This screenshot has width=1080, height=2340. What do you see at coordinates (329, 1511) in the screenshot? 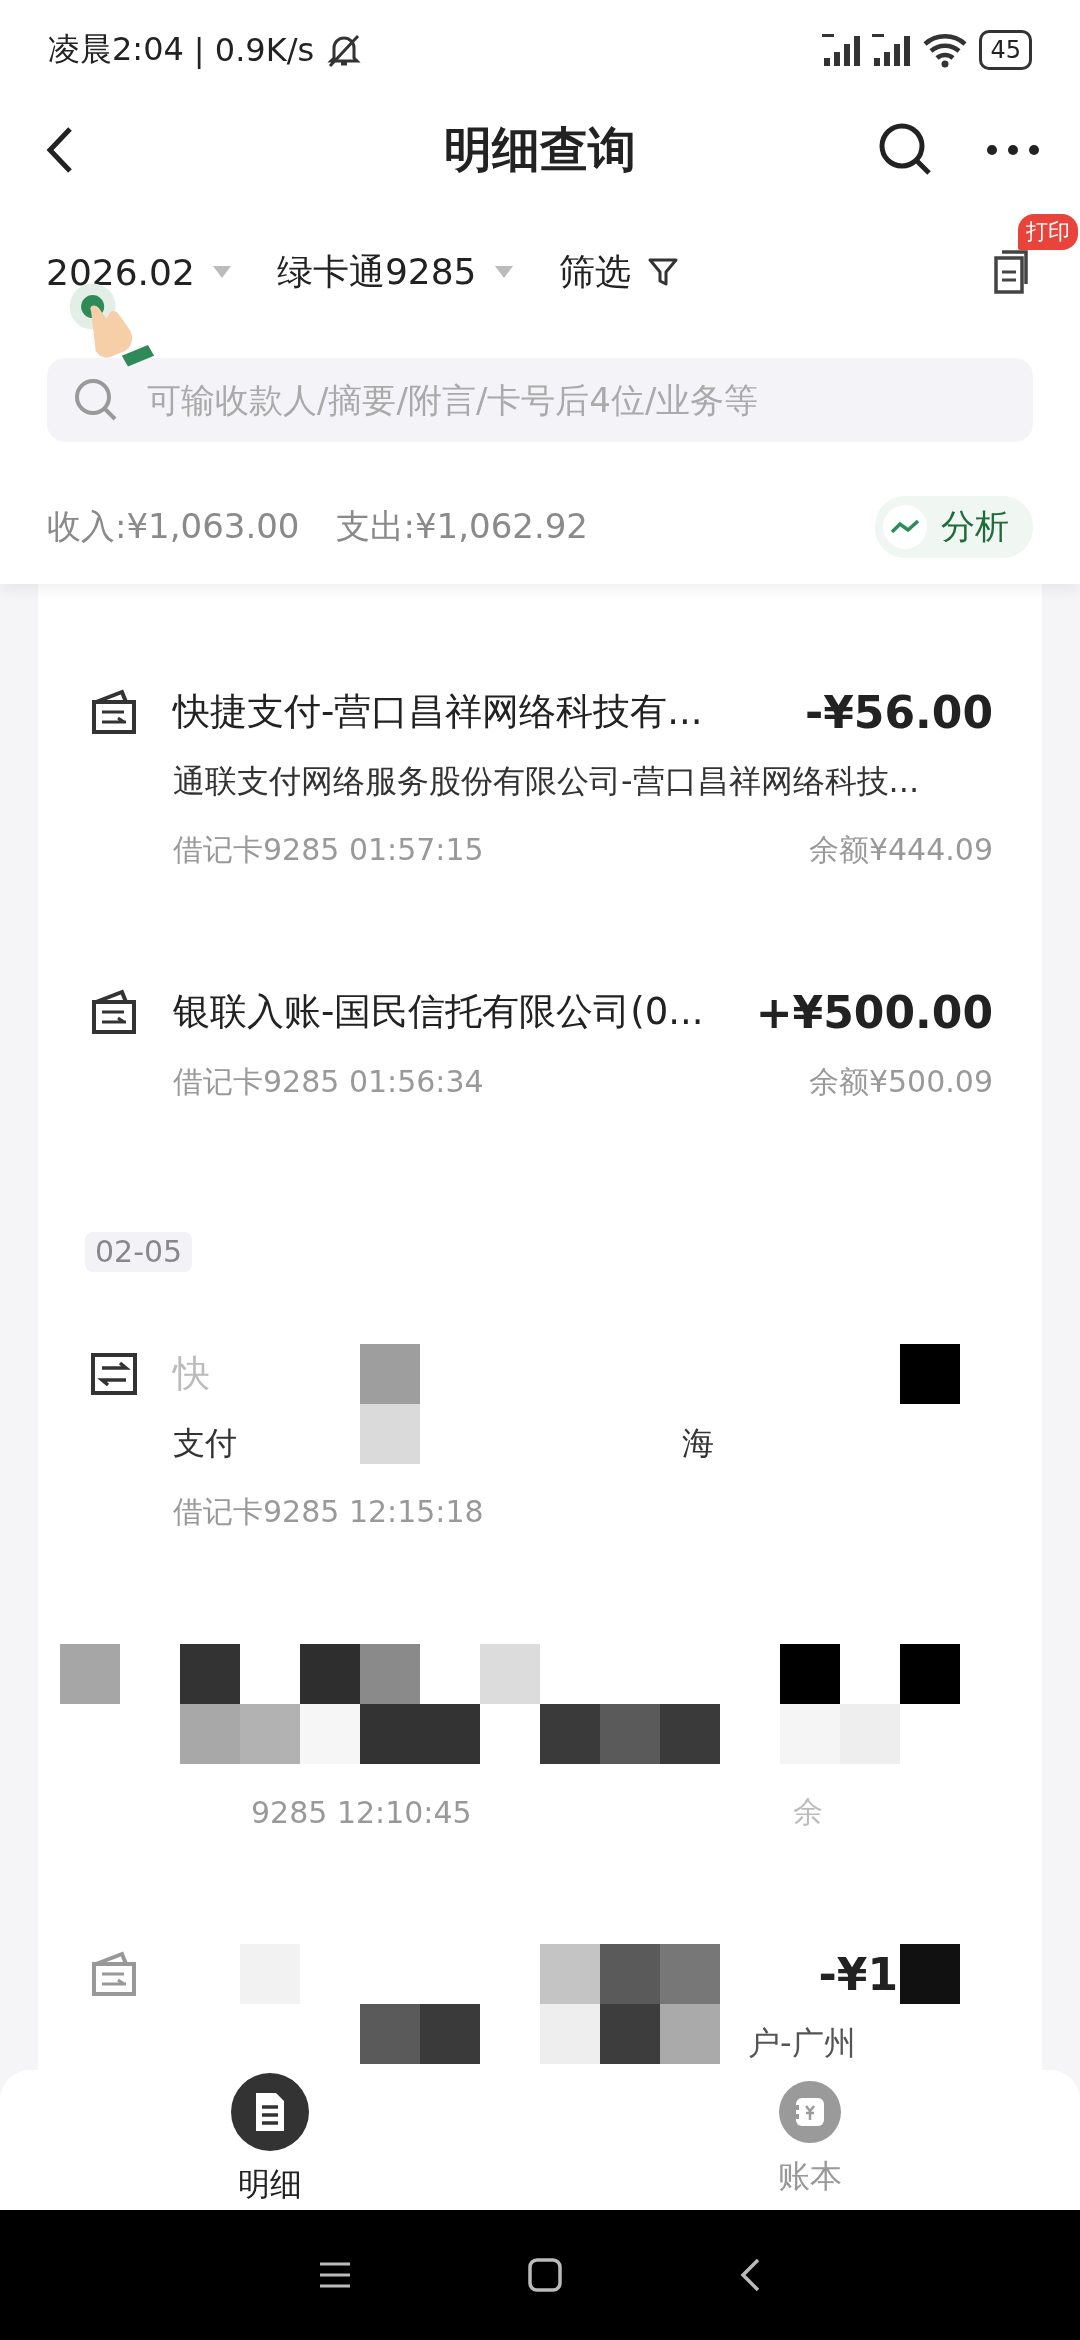
I see `transaction-time: 借记卡9285 12:15:18` at bounding box center [329, 1511].